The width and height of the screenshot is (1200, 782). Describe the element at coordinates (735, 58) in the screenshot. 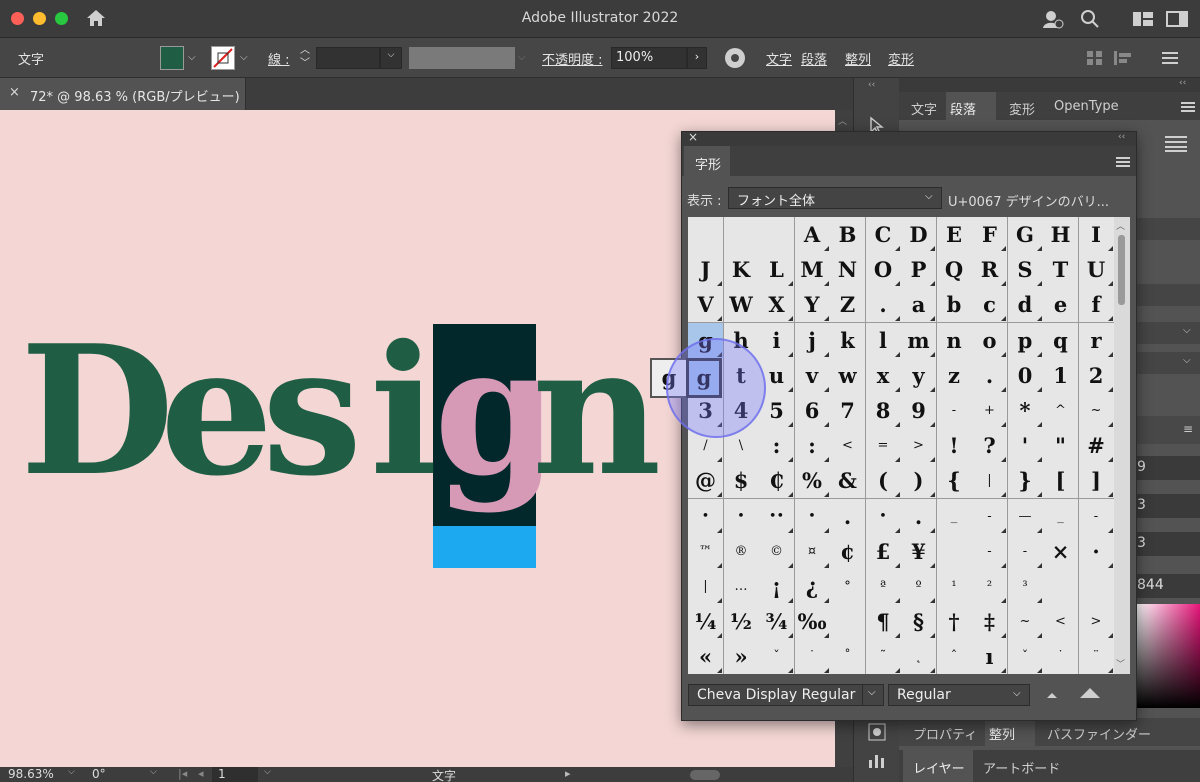

I see `recolor-icon` at that location.